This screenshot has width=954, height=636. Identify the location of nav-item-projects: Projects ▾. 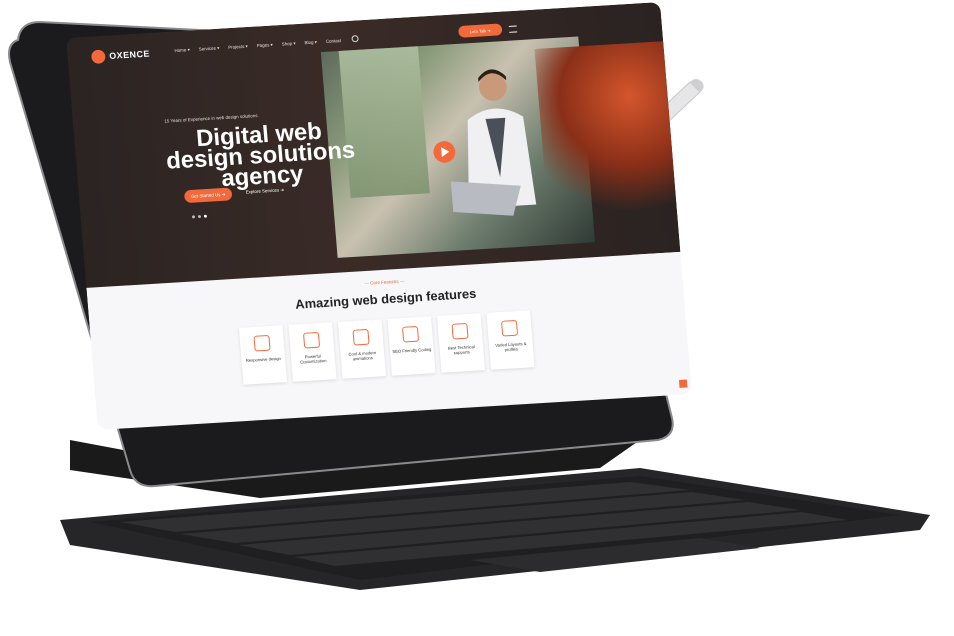
(238, 47).